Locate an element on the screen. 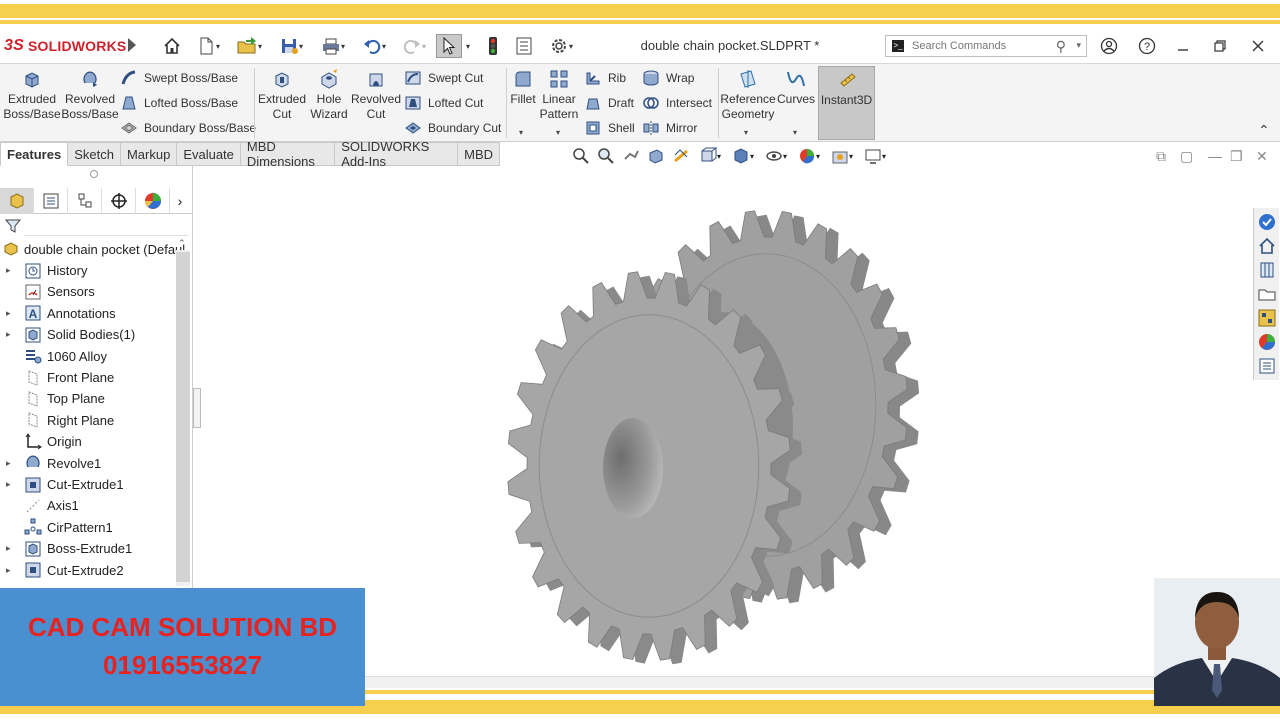 The image size is (1280, 720). undo-icon: ▾ is located at coordinates (374, 46).